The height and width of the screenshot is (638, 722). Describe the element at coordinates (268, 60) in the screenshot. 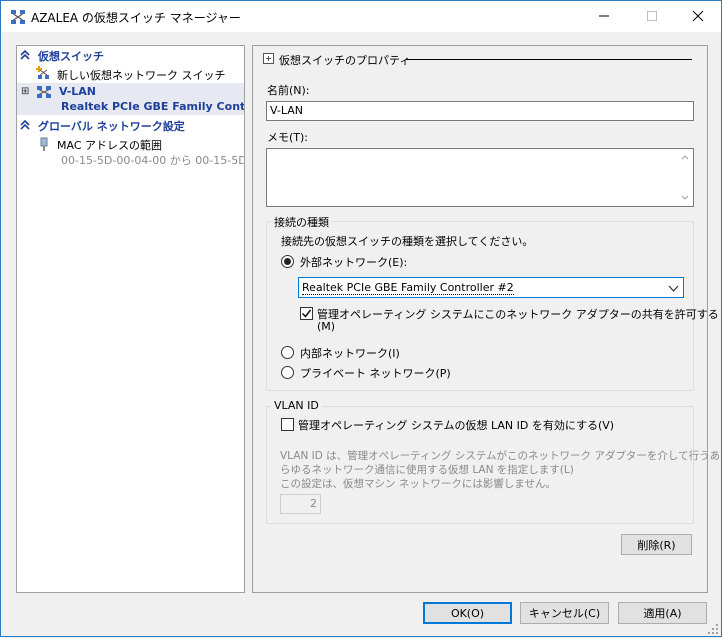

I see `properties-icon` at that location.